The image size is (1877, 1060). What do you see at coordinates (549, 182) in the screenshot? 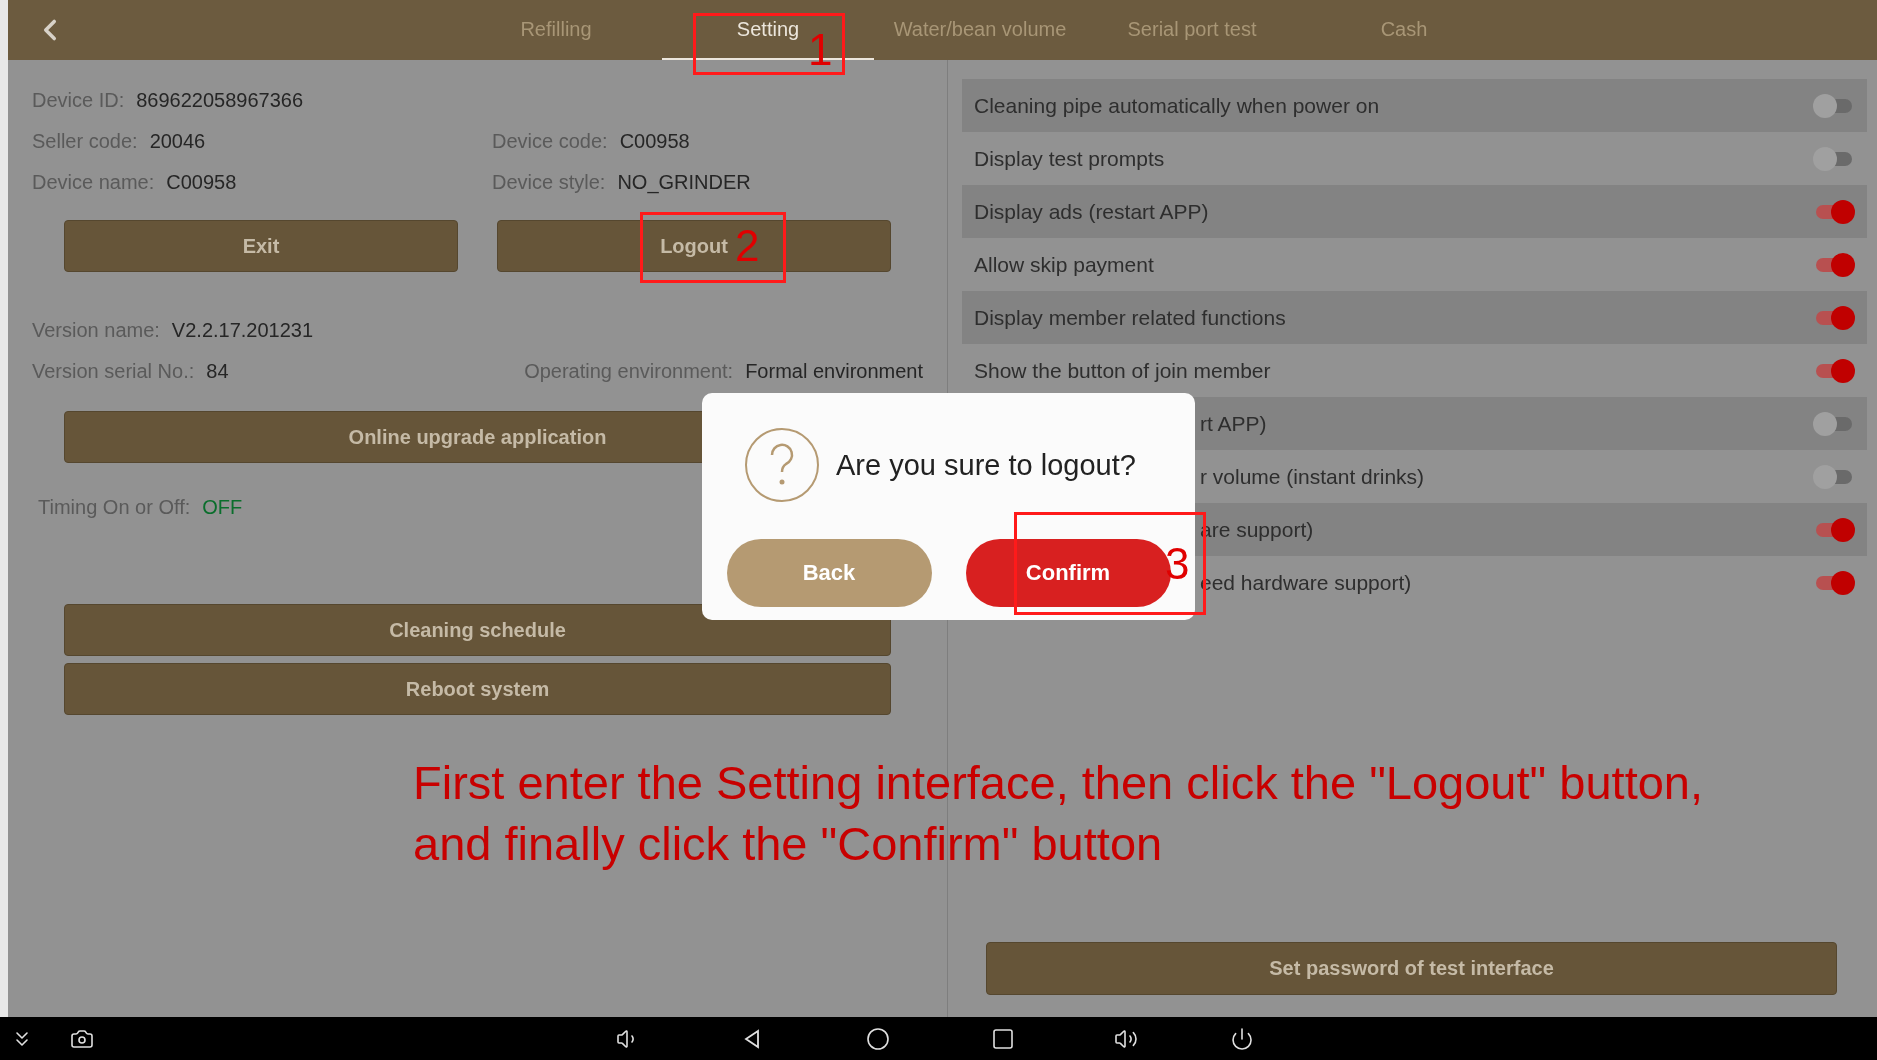
I see `field-label: Device style:` at bounding box center [549, 182].